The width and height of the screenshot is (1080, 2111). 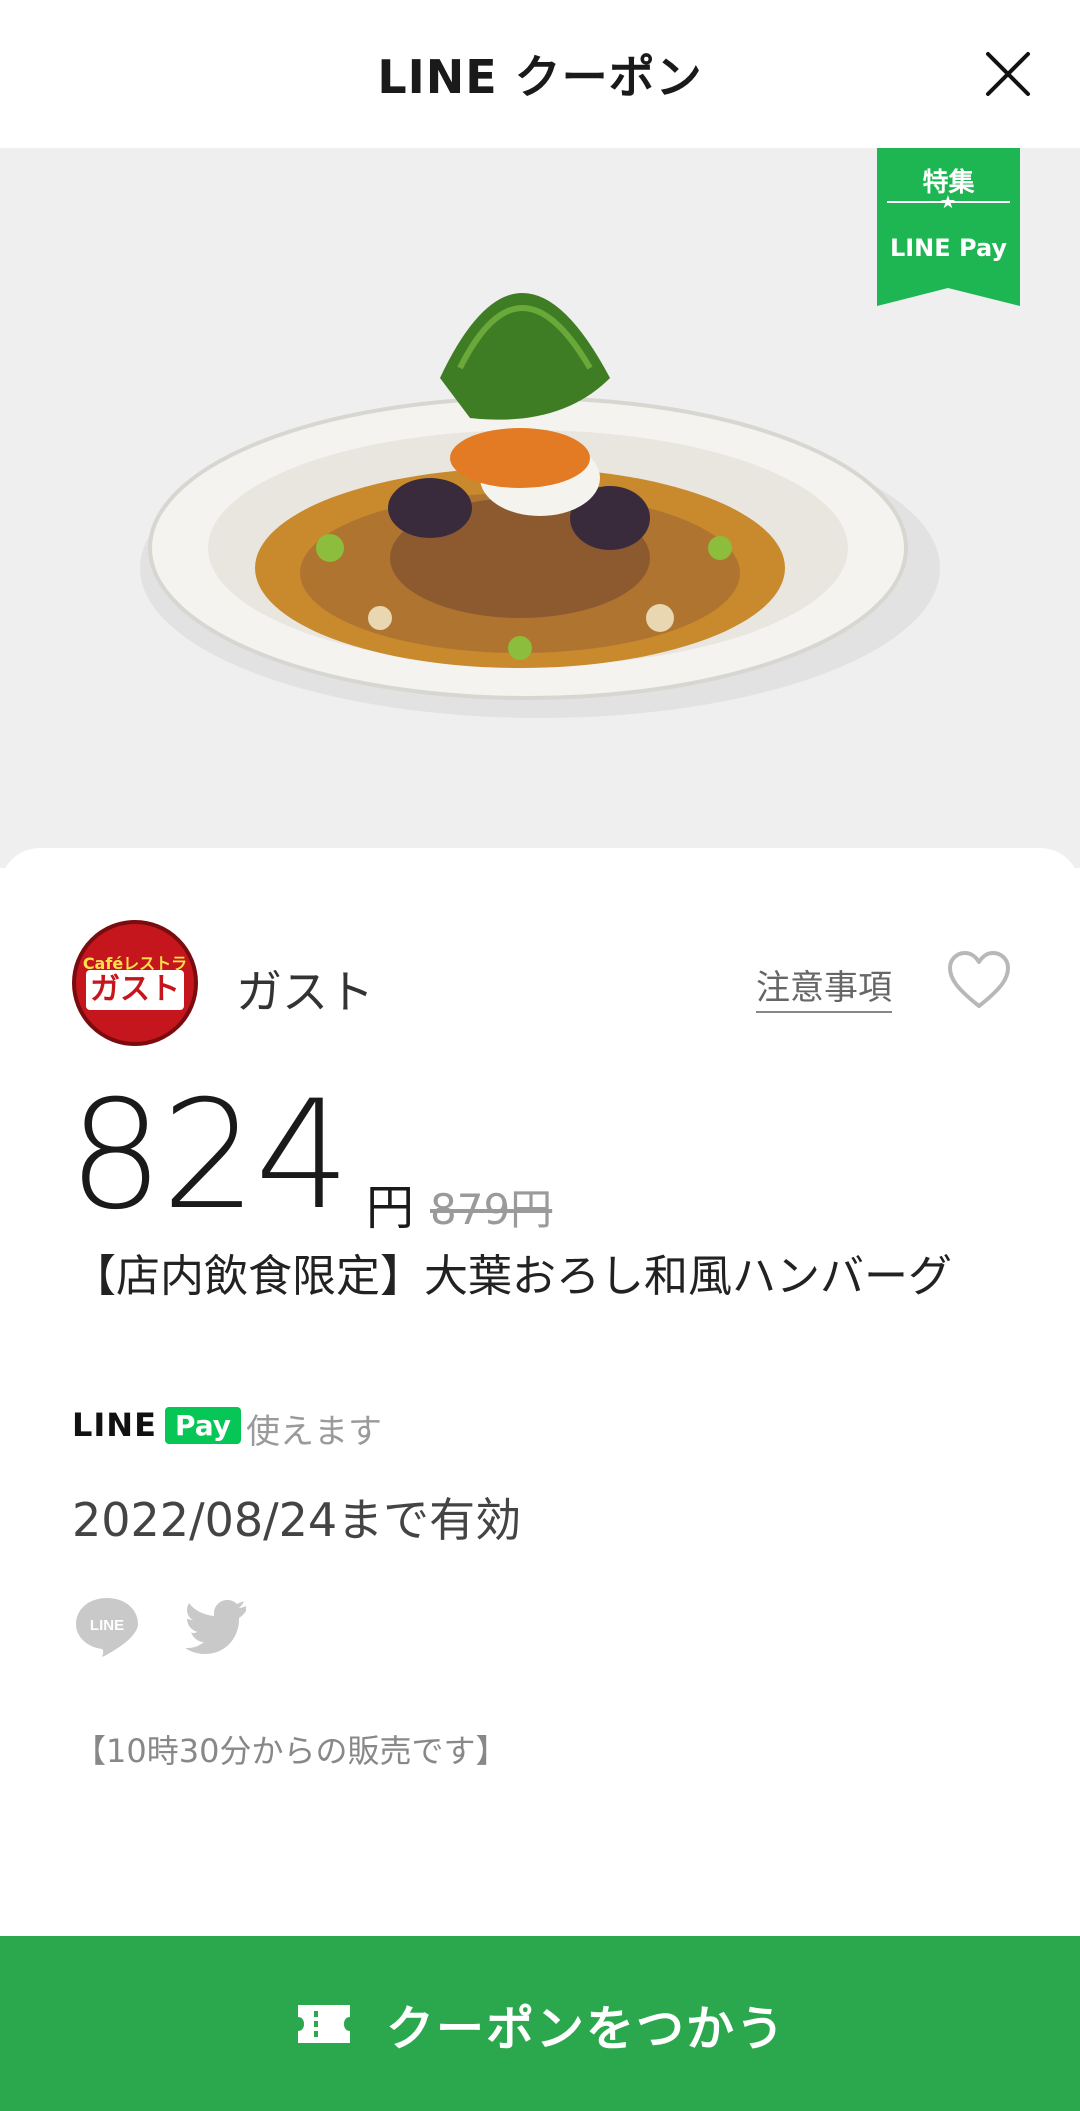 I want to click on line-pay-logo-pay: Pay, so click(x=202, y=1425).